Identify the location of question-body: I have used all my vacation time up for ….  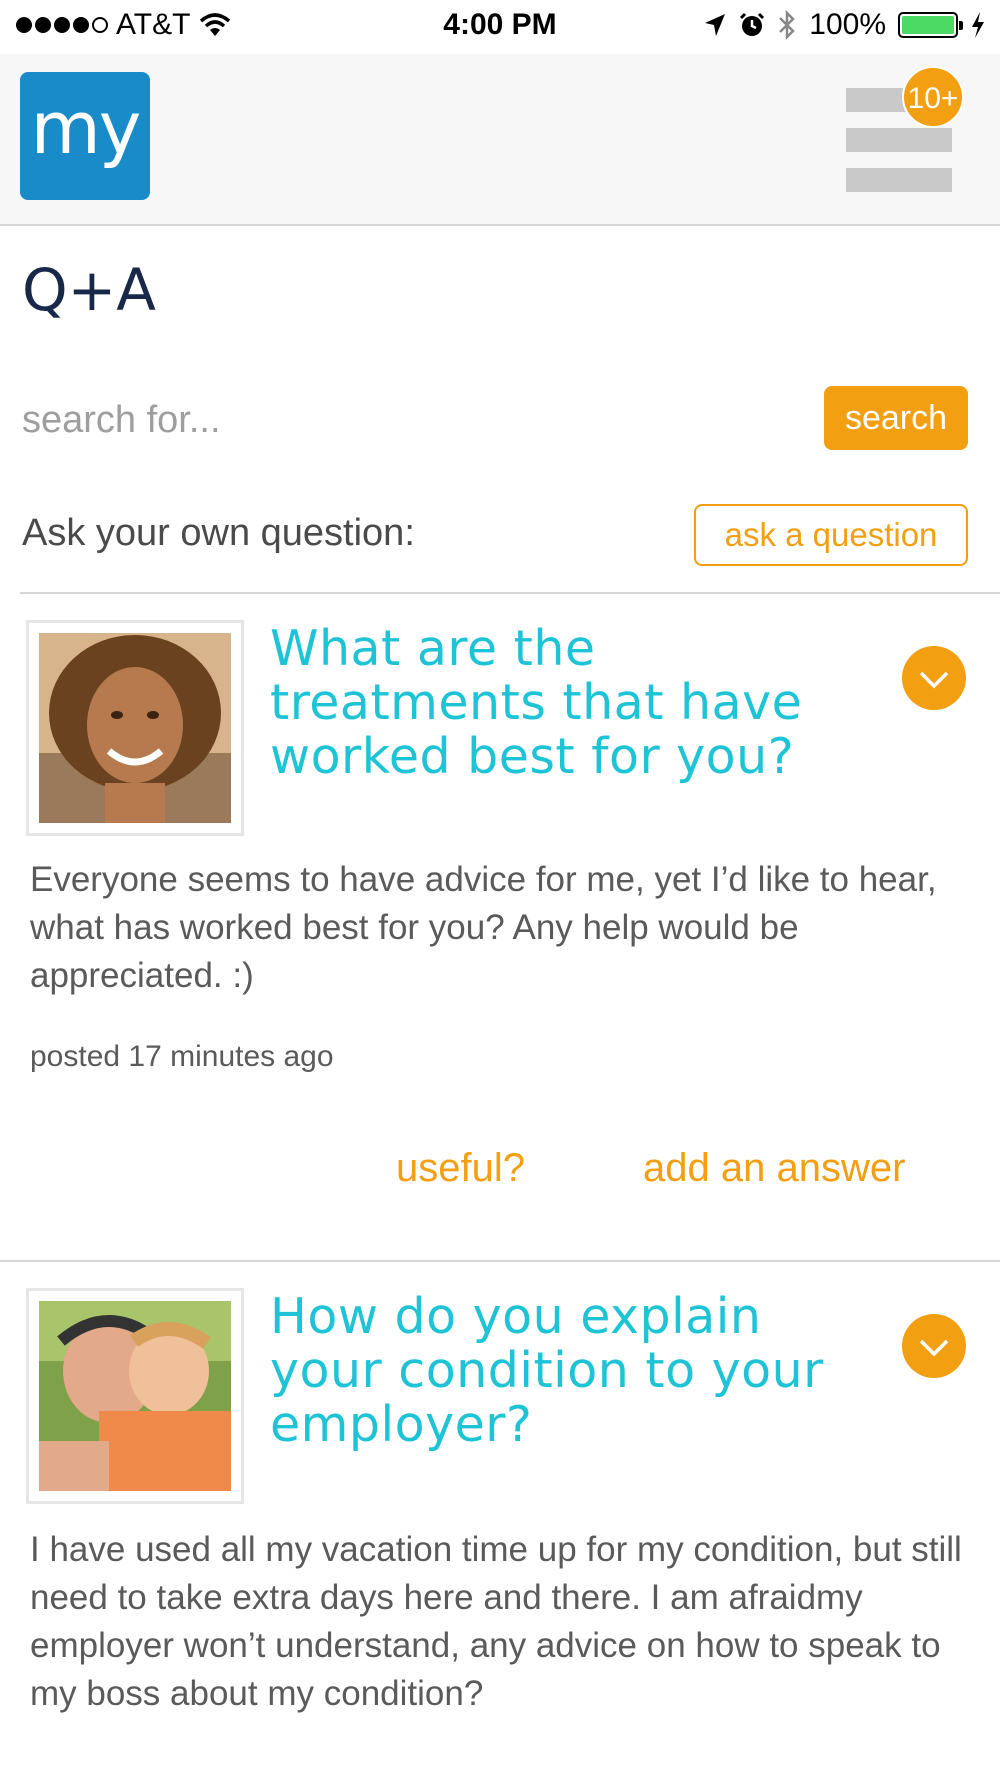
(496, 1621).